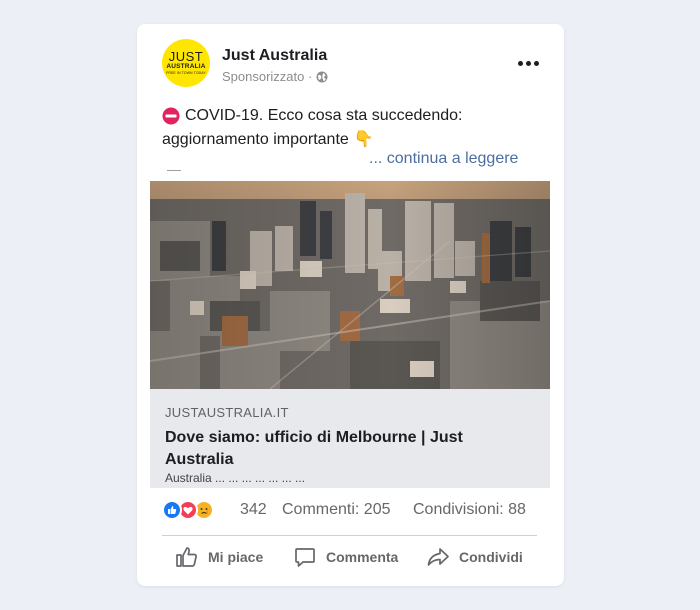 Image resolution: width=700 pixels, height=610 pixels. I want to click on text-divider, so click(174, 170).